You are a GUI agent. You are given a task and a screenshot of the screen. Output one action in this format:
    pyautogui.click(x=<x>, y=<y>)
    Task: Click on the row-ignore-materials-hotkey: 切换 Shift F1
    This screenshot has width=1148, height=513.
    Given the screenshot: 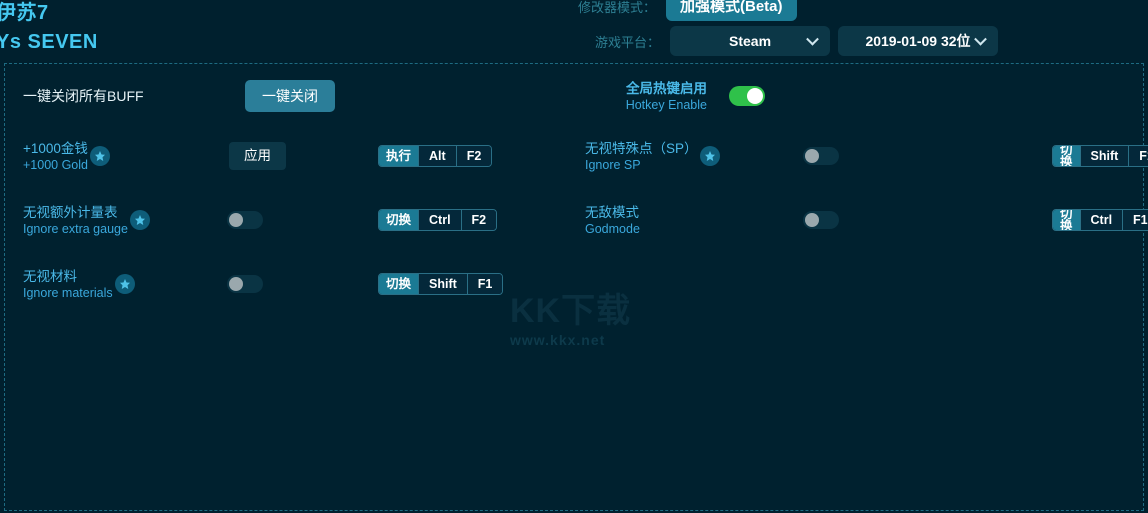 What is the action you would take?
    pyautogui.click(x=441, y=284)
    